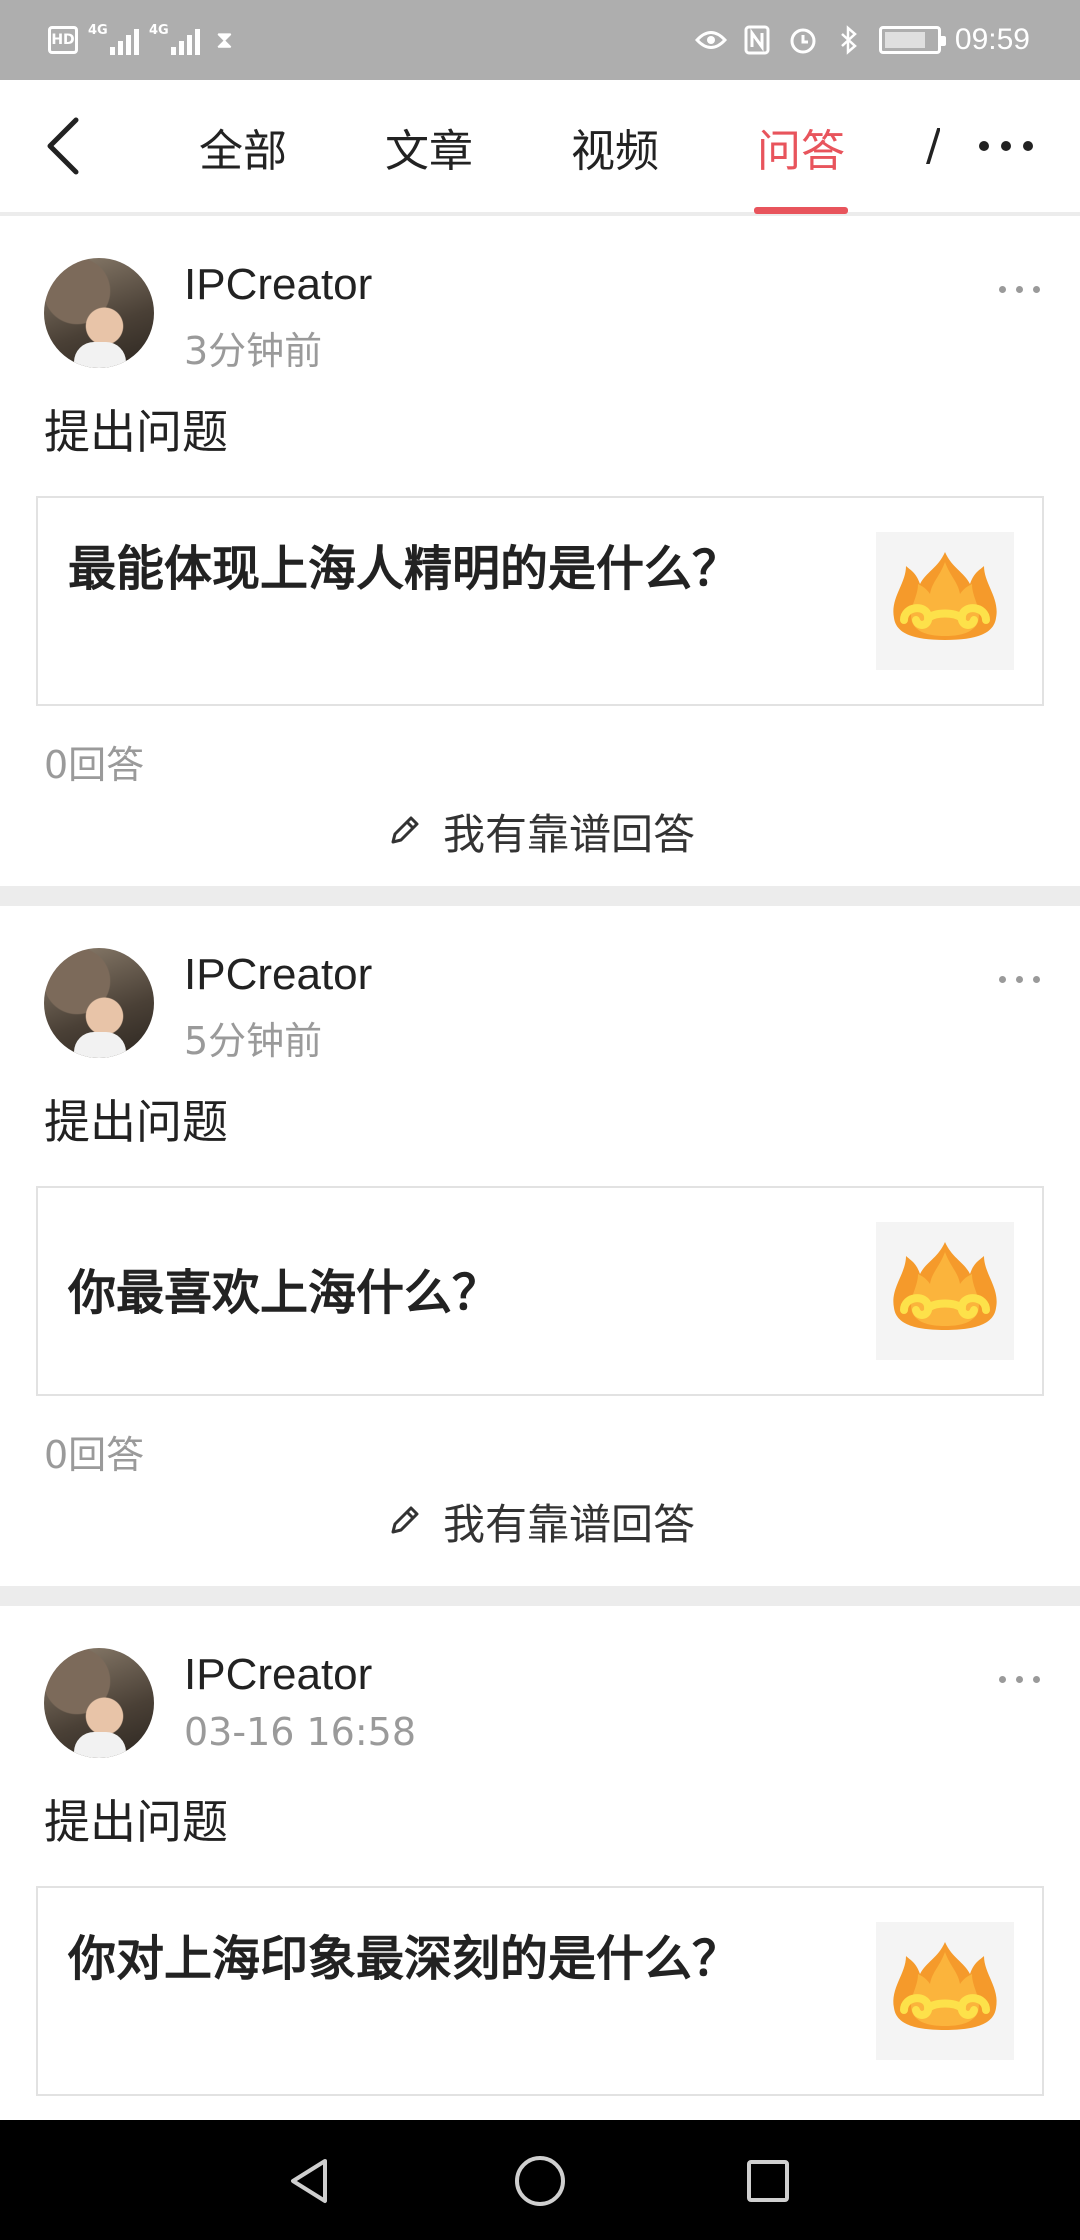 This screenshot has width=1080, height=2240. I want to click on tab-header: 全部 文章 视频 问答 /, so click(540, 147).